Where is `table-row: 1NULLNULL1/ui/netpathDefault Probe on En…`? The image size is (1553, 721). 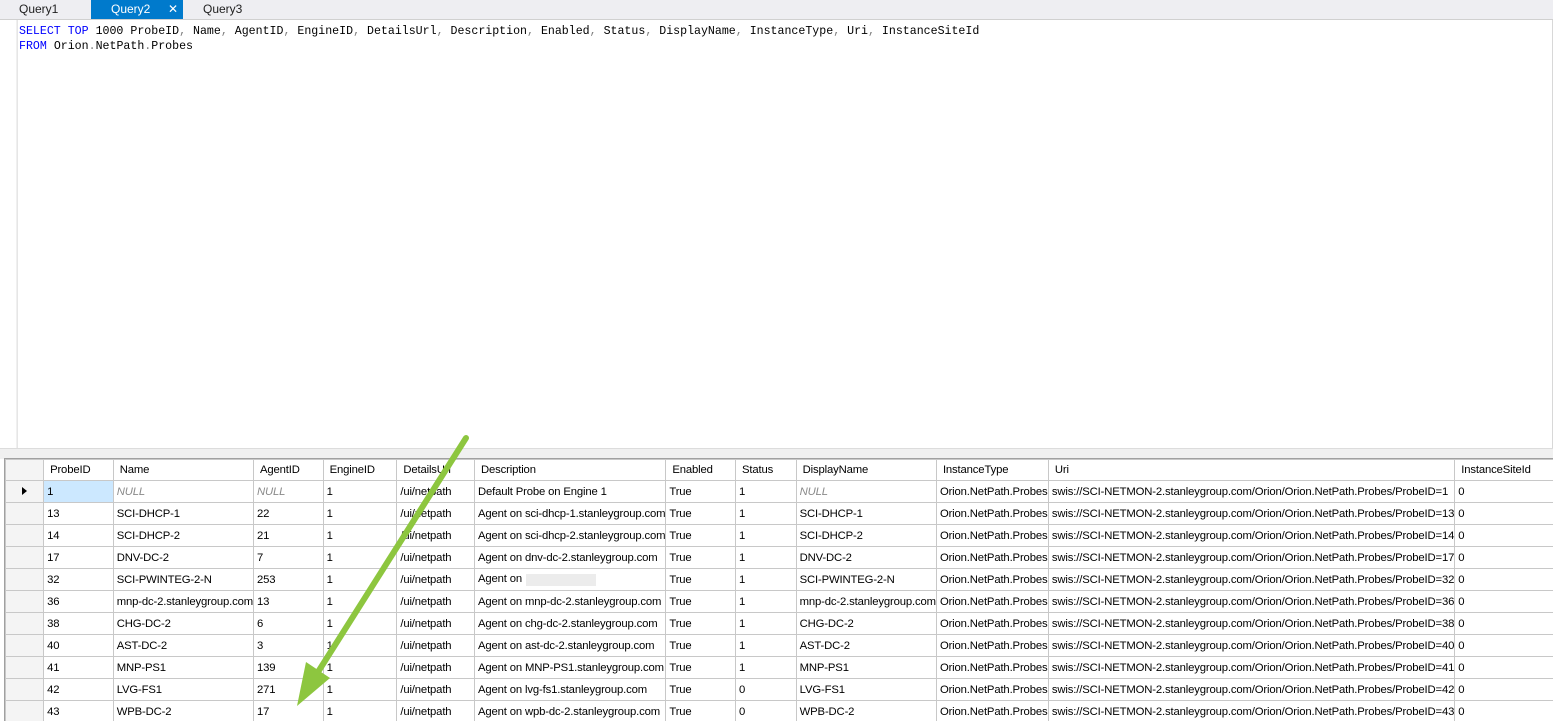
table-row: 1NULLNULL1/ui/netpathDefault Probe on En… is located at coordinates (779, 492).